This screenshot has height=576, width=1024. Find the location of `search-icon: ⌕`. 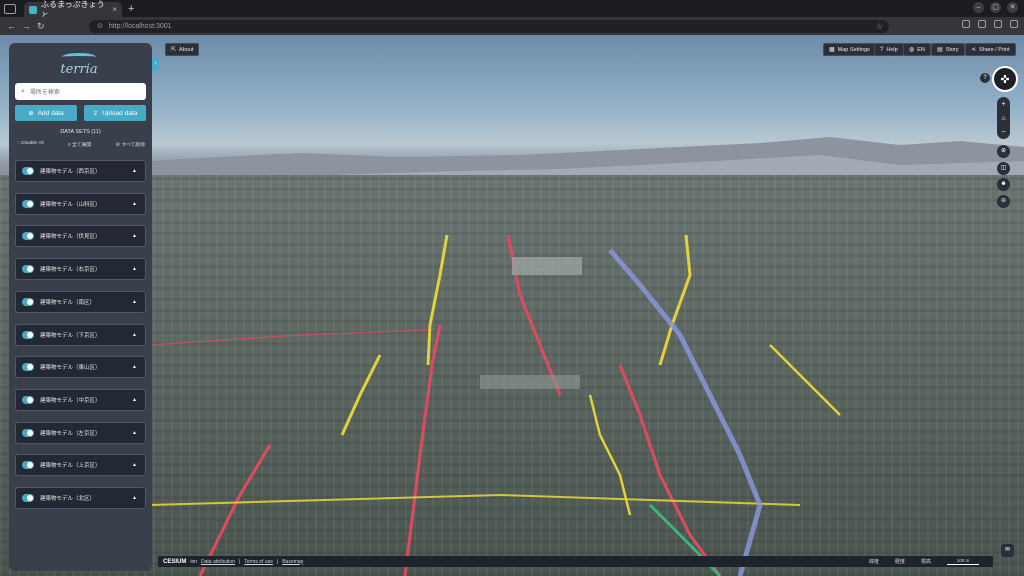

search-icon: ⌕ is located at coordinates (23, 91).